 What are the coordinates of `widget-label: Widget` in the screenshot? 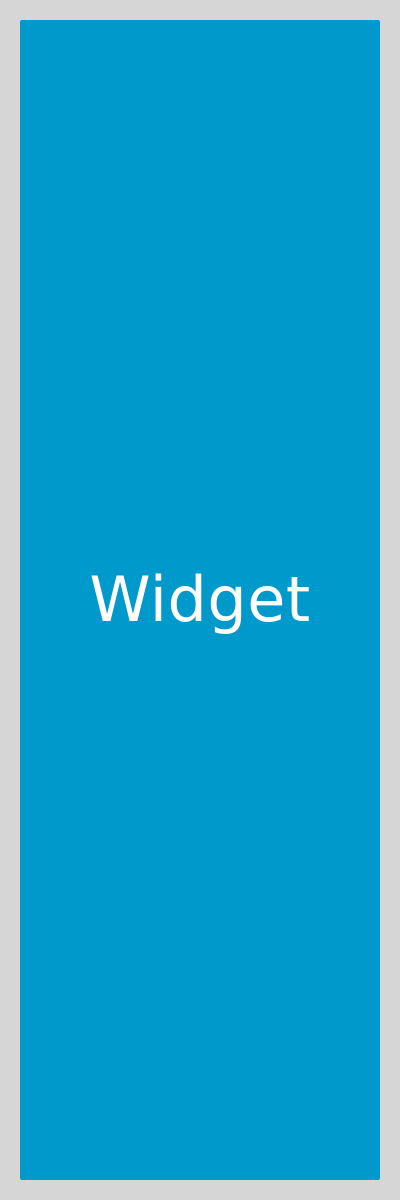 It's located at (200, 599).